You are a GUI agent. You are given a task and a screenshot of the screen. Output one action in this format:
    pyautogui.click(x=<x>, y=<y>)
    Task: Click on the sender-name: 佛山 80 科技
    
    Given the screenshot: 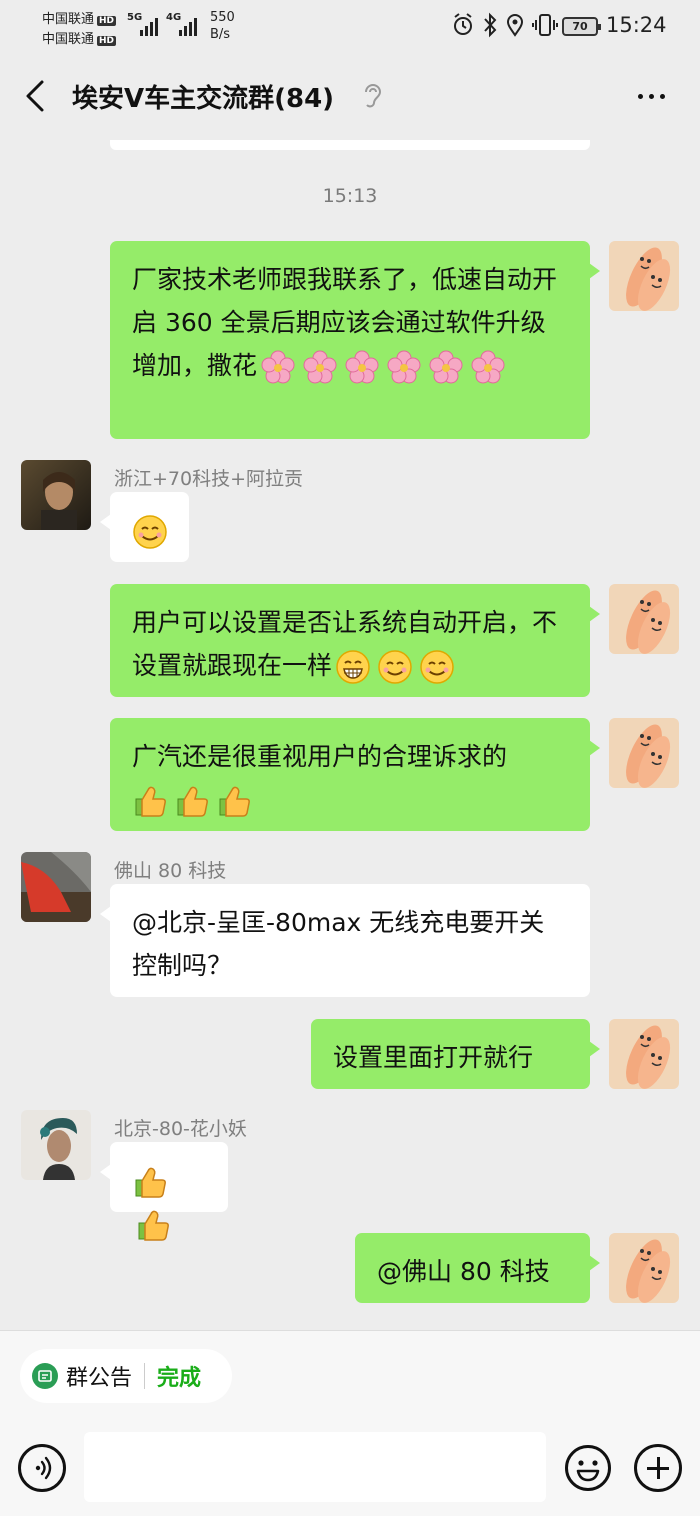 What is the action you would take?
    pyautogui.click(x=170, y=871)
    